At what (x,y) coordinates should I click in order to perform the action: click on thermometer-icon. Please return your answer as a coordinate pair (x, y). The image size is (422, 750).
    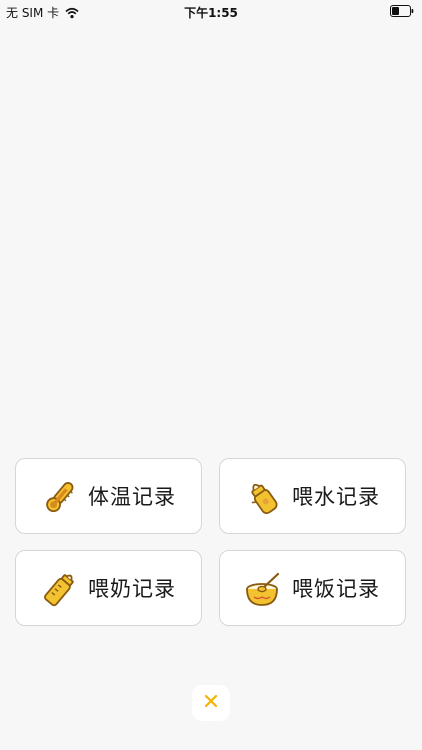
    Looking at the image, I should click on (60, 497).